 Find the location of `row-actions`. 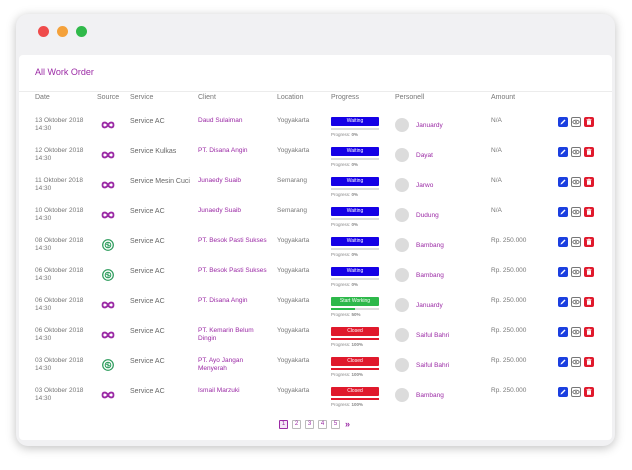

row-actions is located at coordinates (578, 332).